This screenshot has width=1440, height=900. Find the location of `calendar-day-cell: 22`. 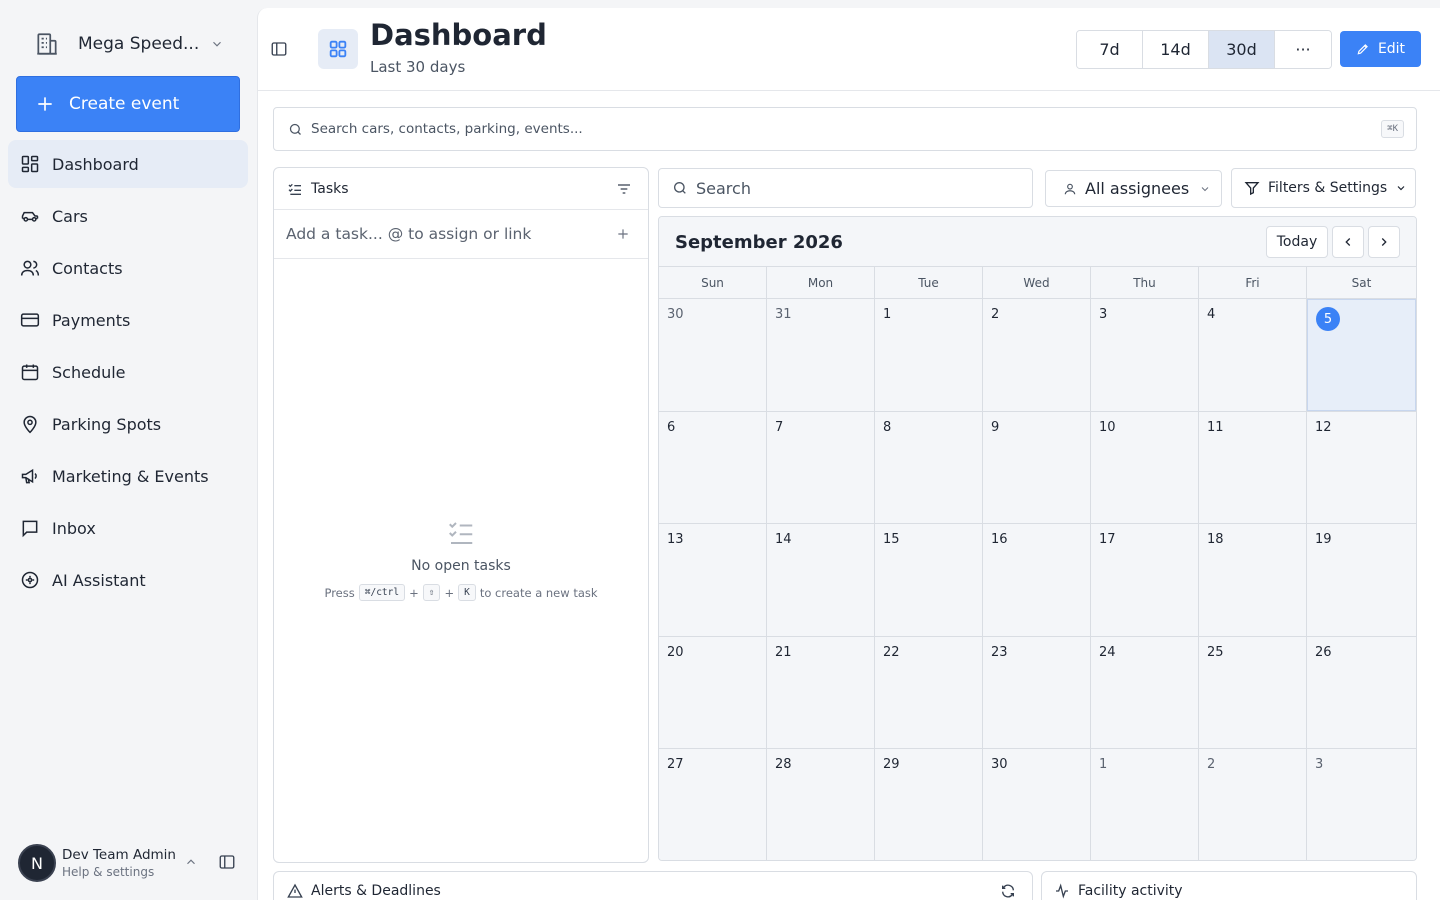

calendar-day-cell: 22 is located at coordinates (929, 692).